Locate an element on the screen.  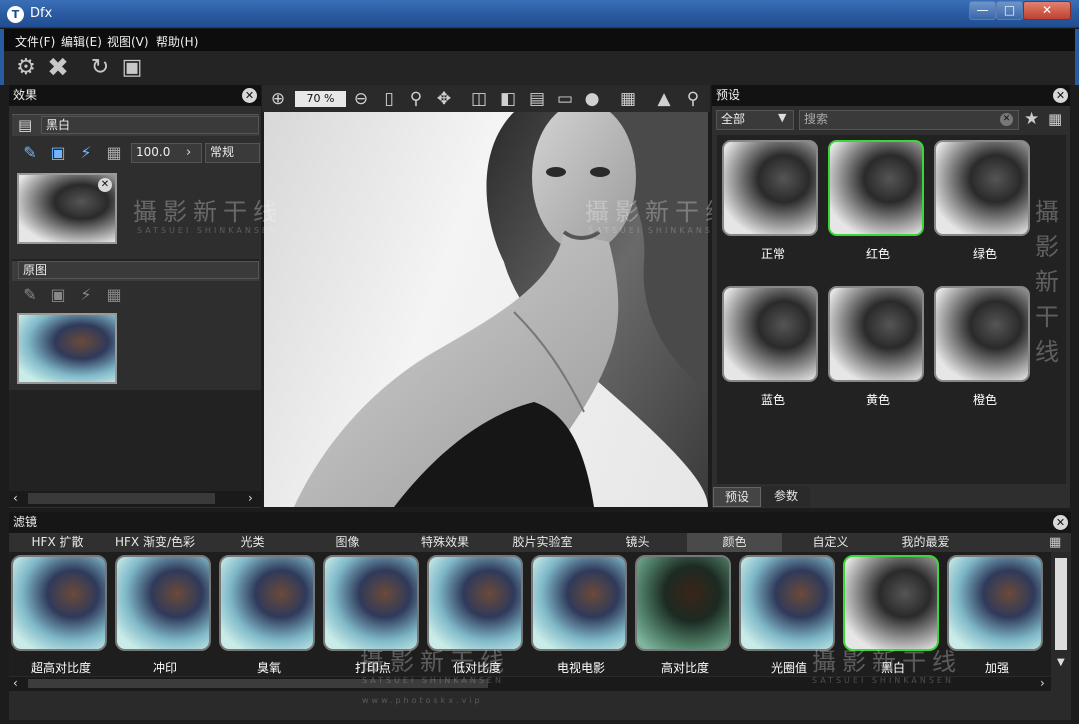
preset-label: 蓝色 is located at coordinates (772, 400).